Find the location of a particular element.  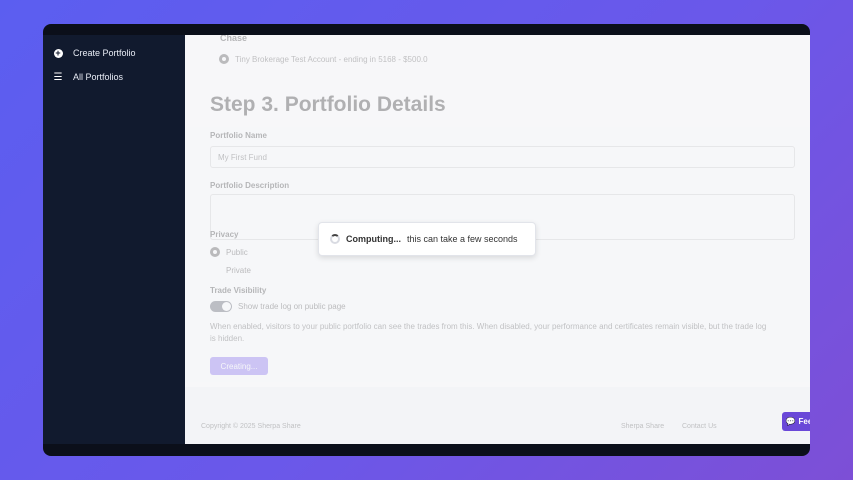

privacy-option-private: Private is located at coordinates (230, 270).